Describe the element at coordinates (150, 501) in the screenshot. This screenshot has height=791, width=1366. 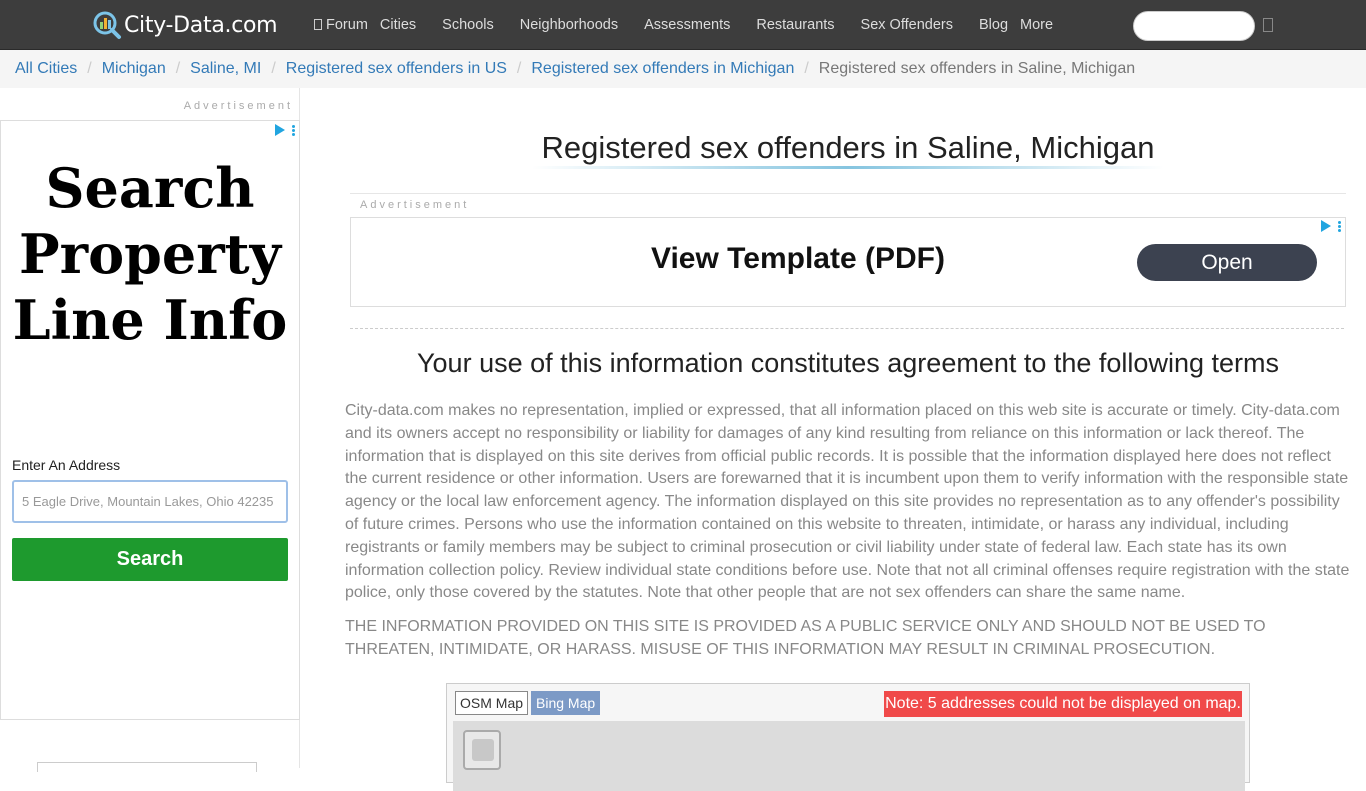
I see `address-input` at that location.